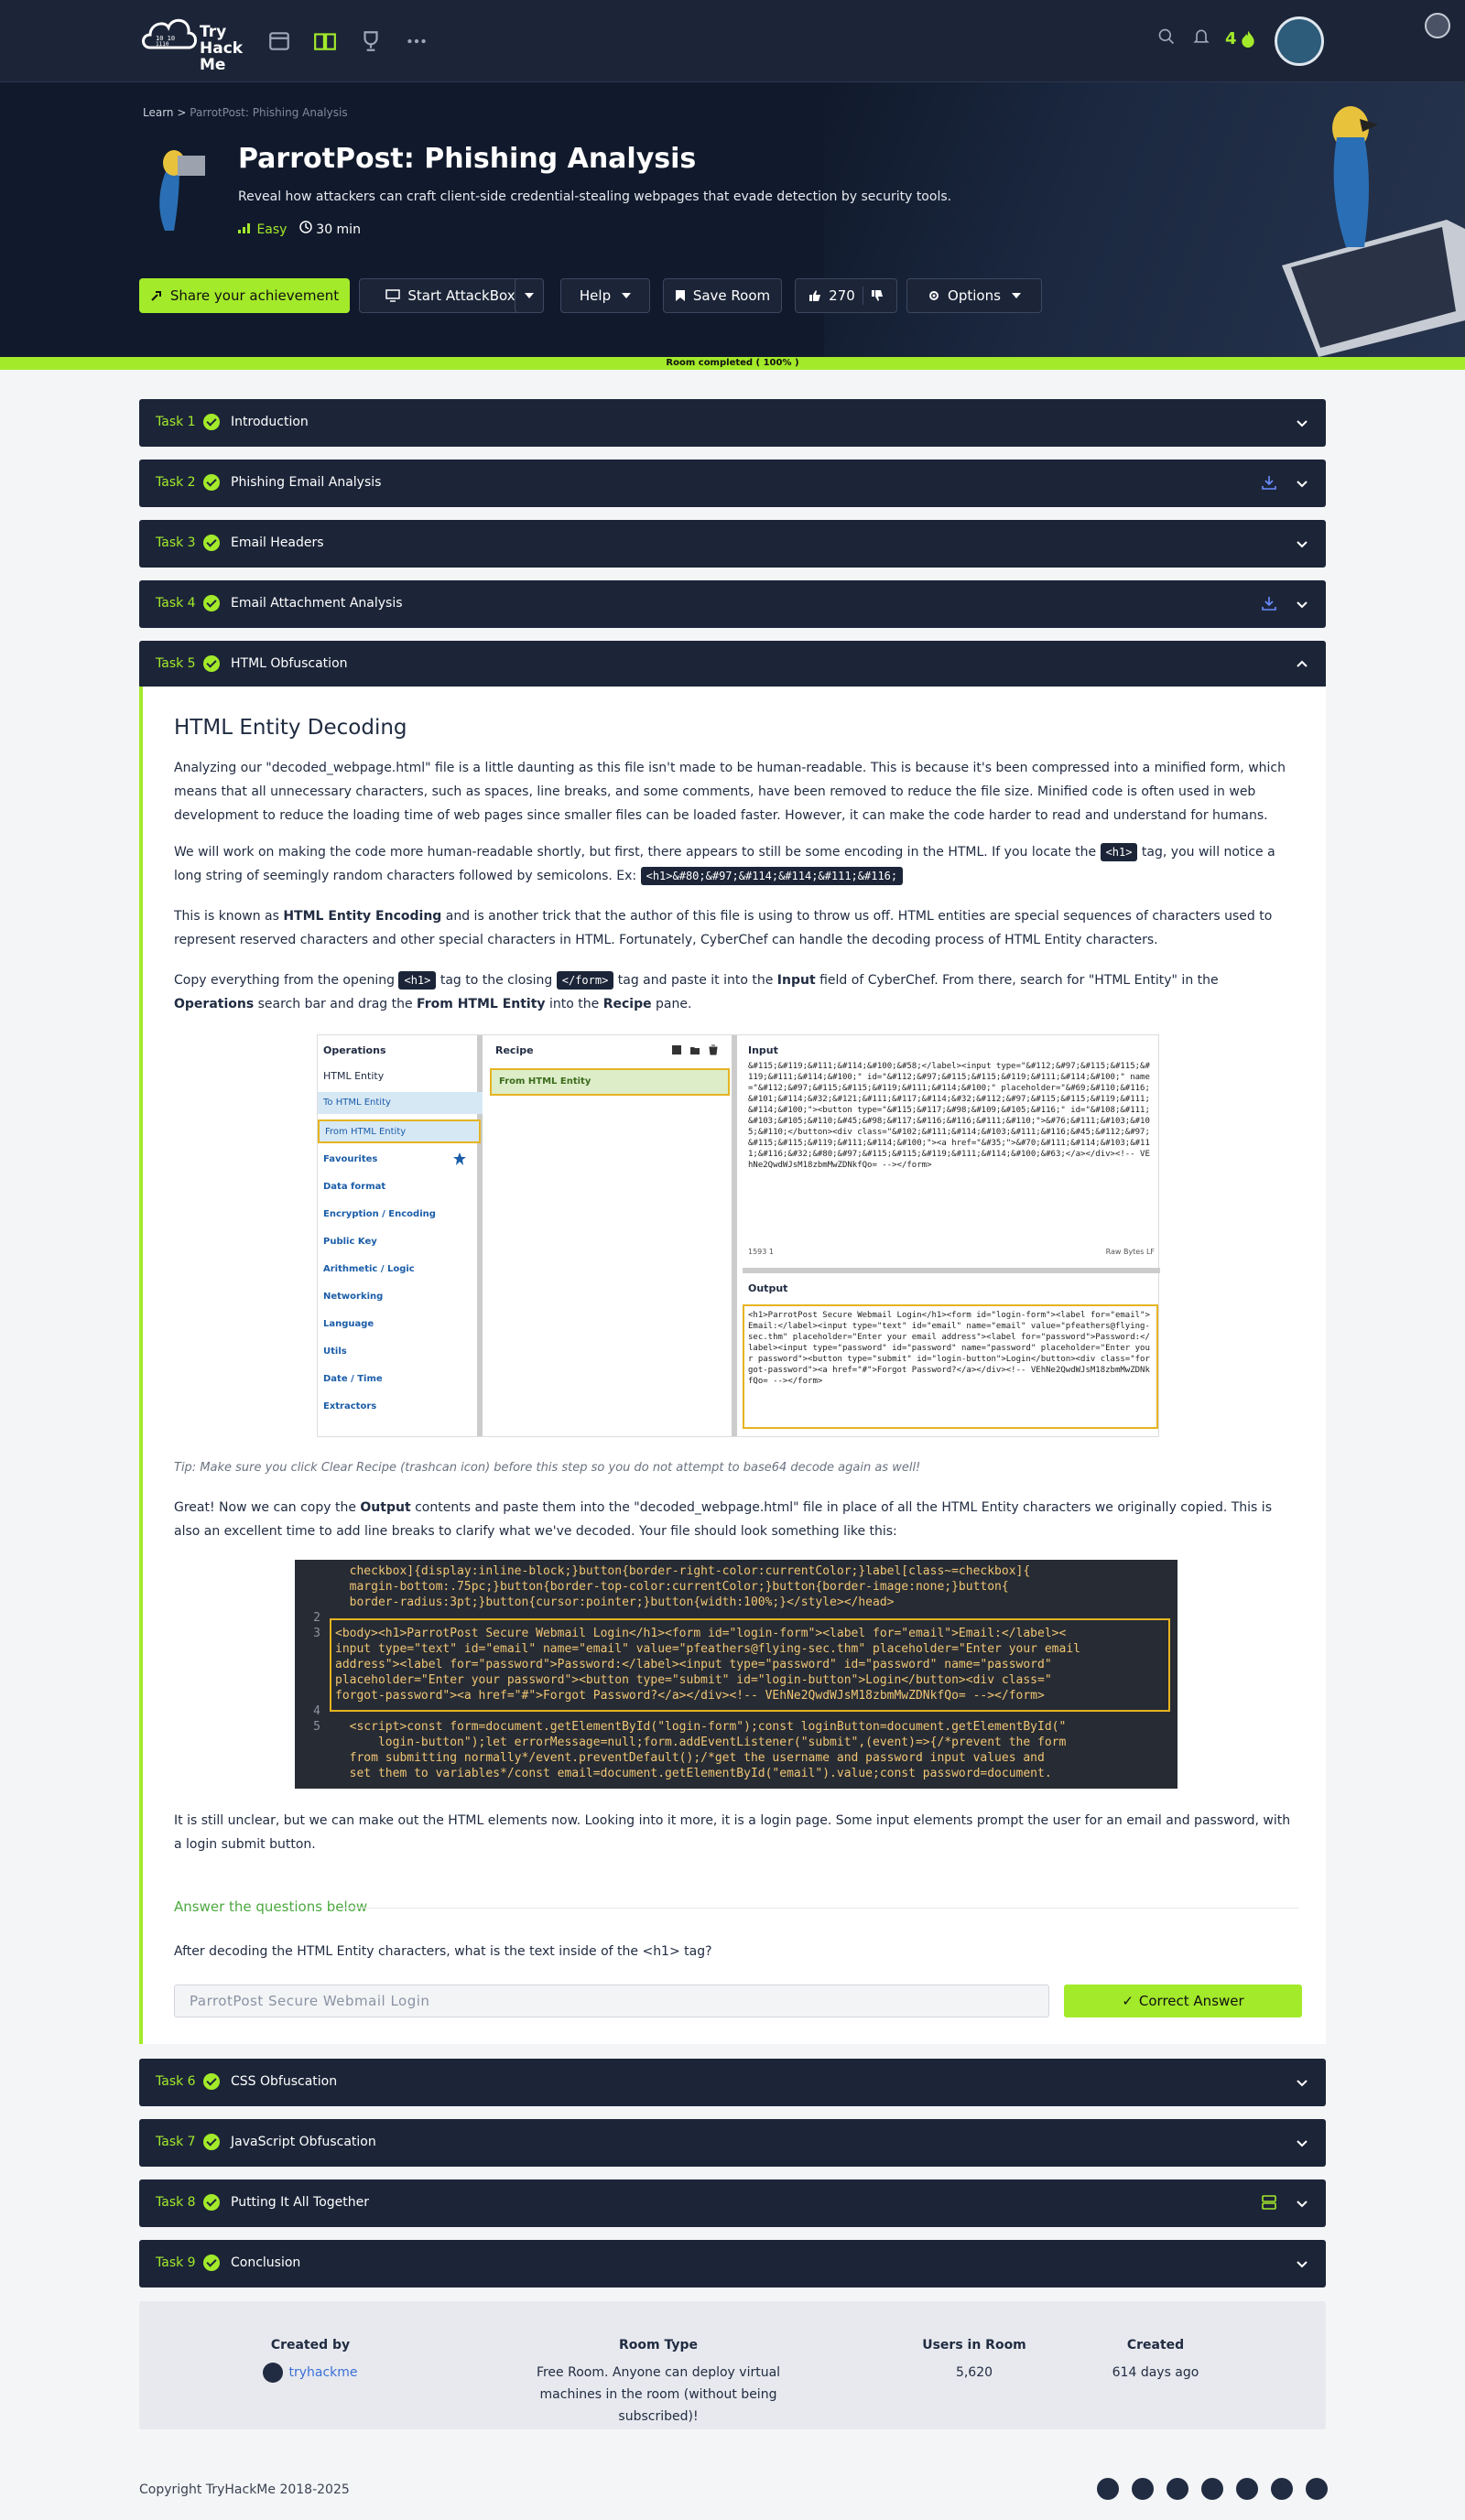 The height and width of the screenshot is (2520, 1465). I want to click on difficulty-label: Easy, so click(272, 229).